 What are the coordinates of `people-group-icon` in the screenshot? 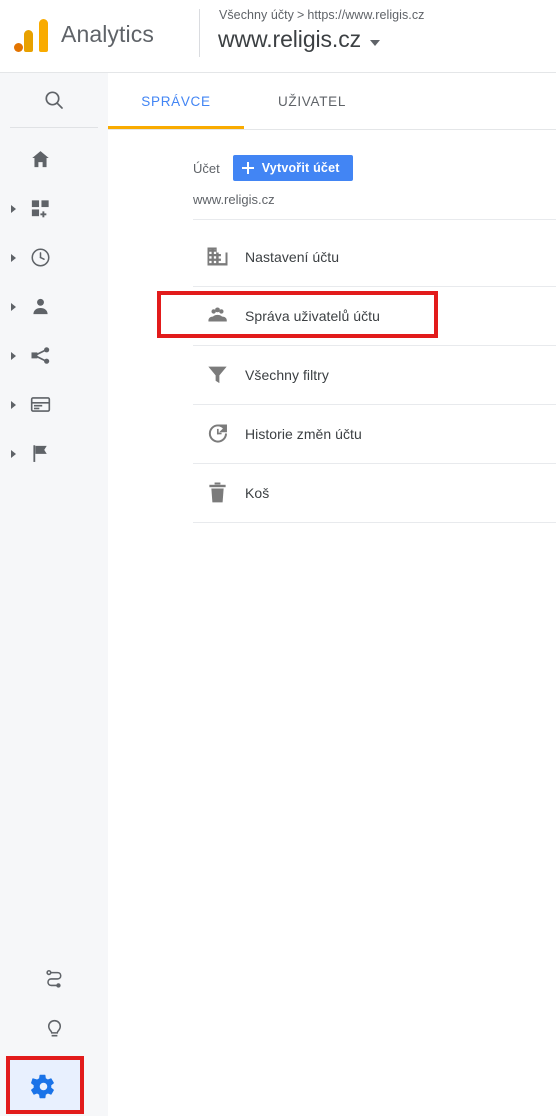 It's located at (217, 316).